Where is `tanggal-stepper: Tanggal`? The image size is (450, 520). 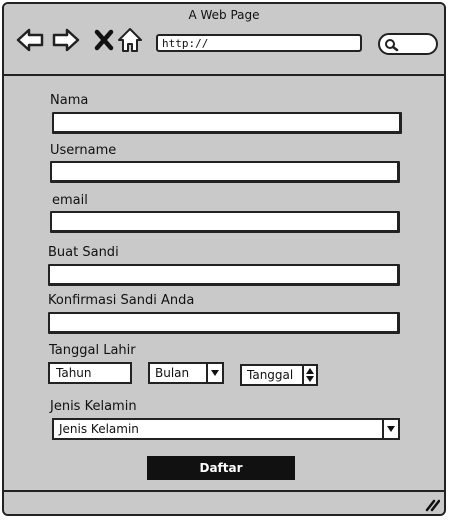 tanggal-stepper: Tanggal is located at coordinates (279, 375).